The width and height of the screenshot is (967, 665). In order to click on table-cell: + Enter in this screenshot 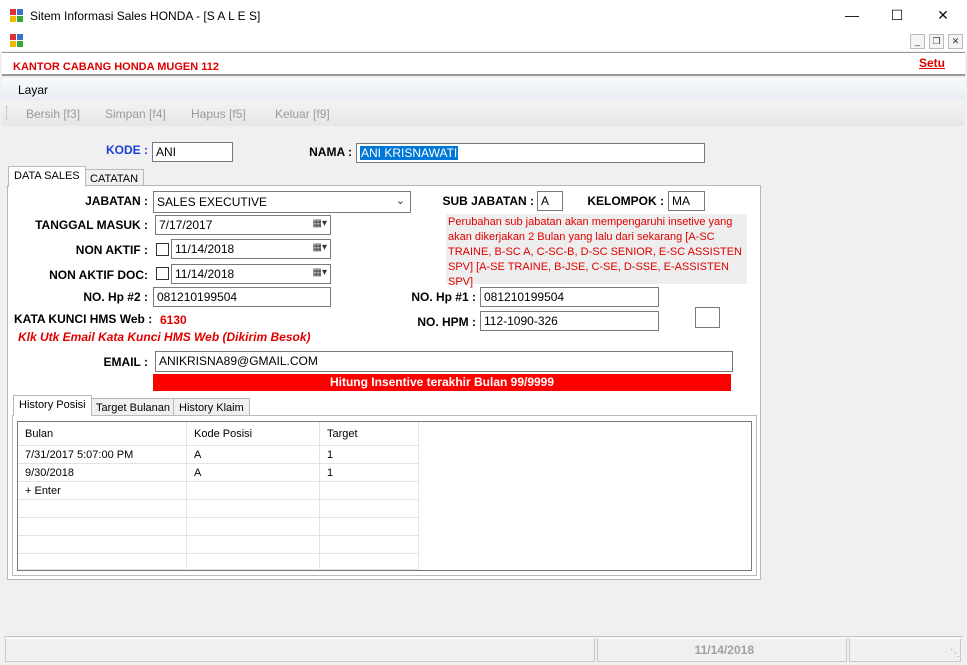, I will do `click(102, 491)`.